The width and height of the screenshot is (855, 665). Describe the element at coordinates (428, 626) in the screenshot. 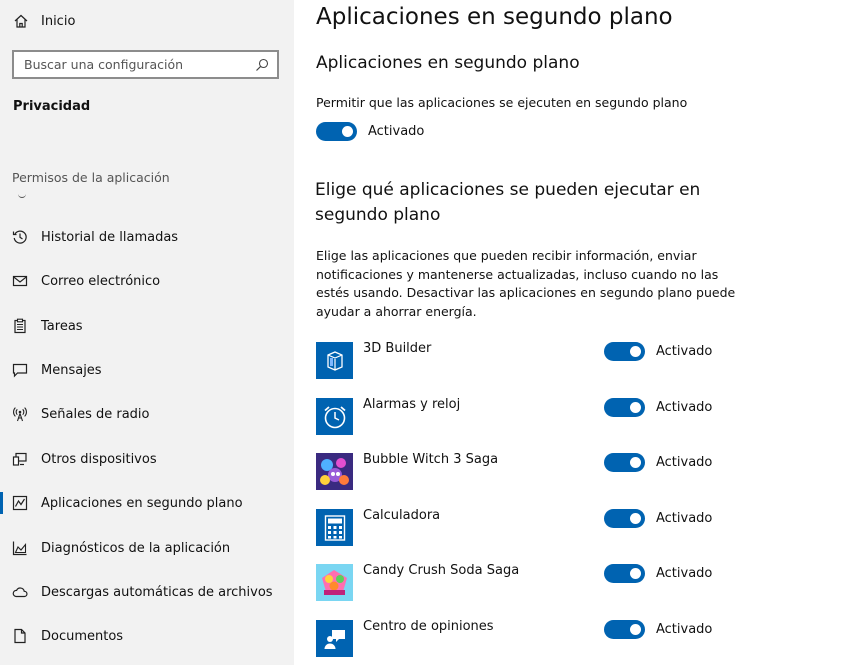

I see `app-name: Centro de opiniones` at that location.